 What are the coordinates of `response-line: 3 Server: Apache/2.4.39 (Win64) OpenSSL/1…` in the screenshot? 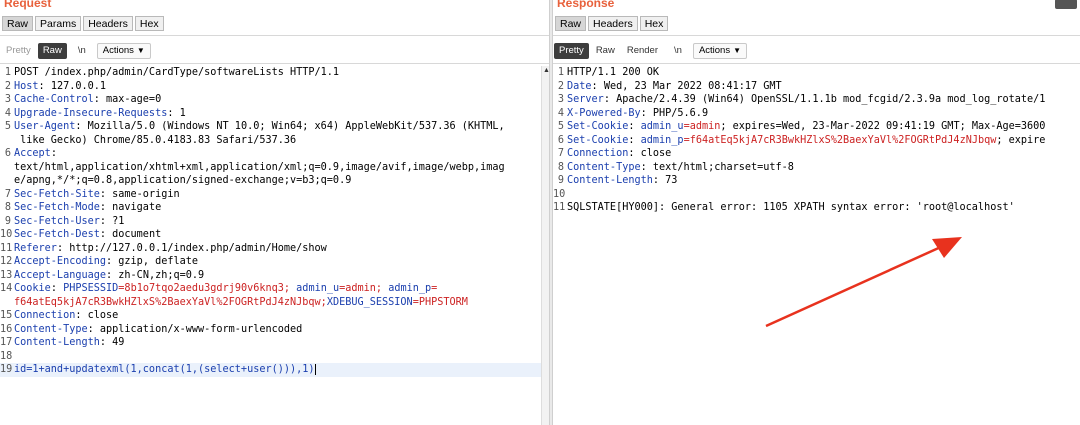 It's located at (816, 100).